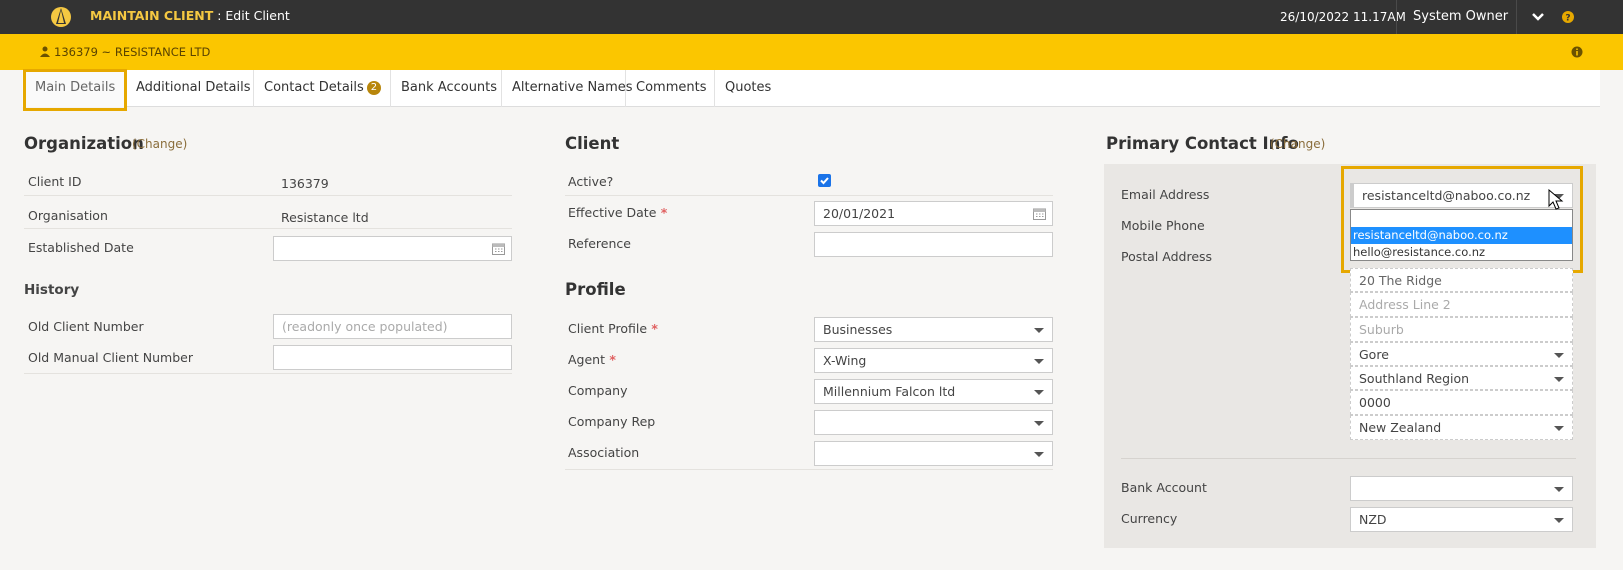 This screenshot has width=1623, height=570. Describe the element at coordinates (1461, 488) in the screenshot. I see `bank-account-select` at that location.